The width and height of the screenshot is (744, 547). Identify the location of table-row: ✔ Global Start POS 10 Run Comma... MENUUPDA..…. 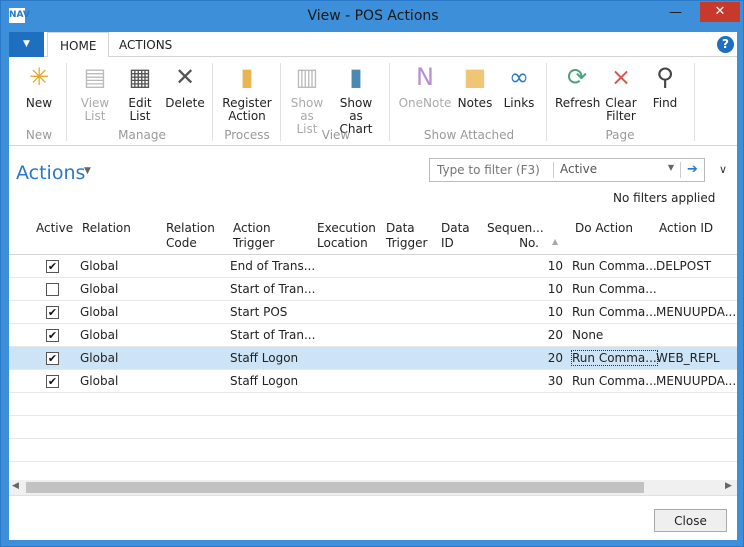
(373, 312).